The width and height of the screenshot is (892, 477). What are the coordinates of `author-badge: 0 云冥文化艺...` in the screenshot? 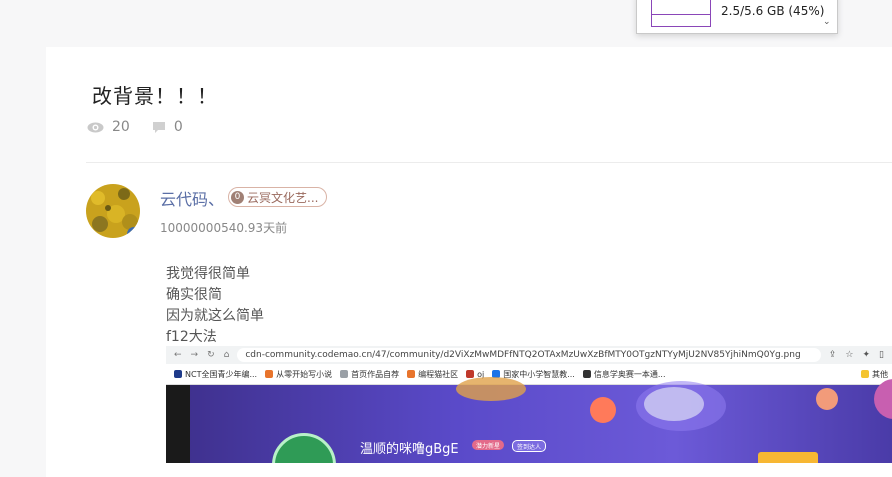 It's located at (278, 197).